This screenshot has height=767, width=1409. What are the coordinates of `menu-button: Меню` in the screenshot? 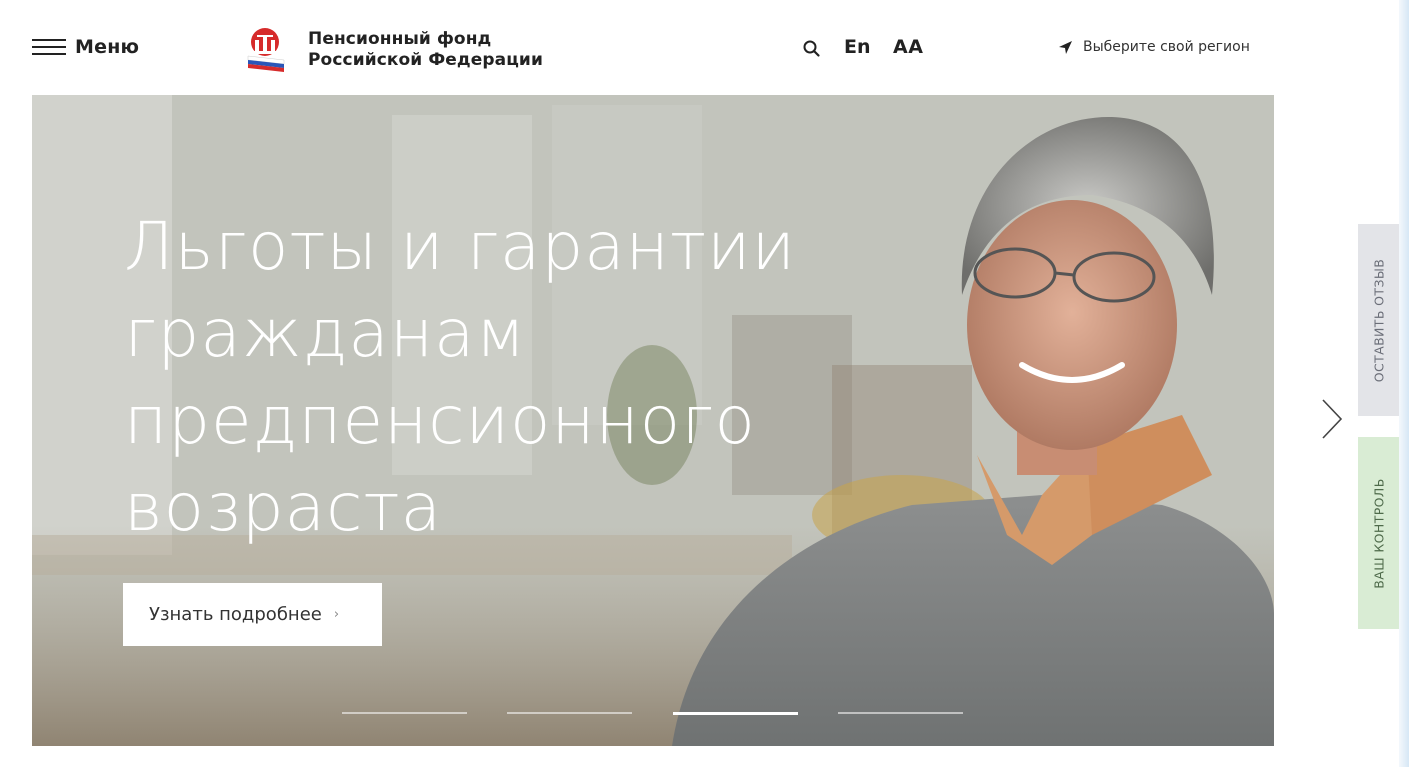 It's located at (85, 47).